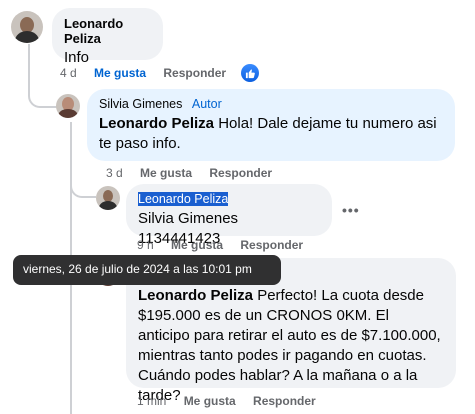 The image size is (475, 414). Describe the element at coordinates (196, 173) in the screenshot. I see `comment-actions: 3 d Me gusta Responder` at that location.